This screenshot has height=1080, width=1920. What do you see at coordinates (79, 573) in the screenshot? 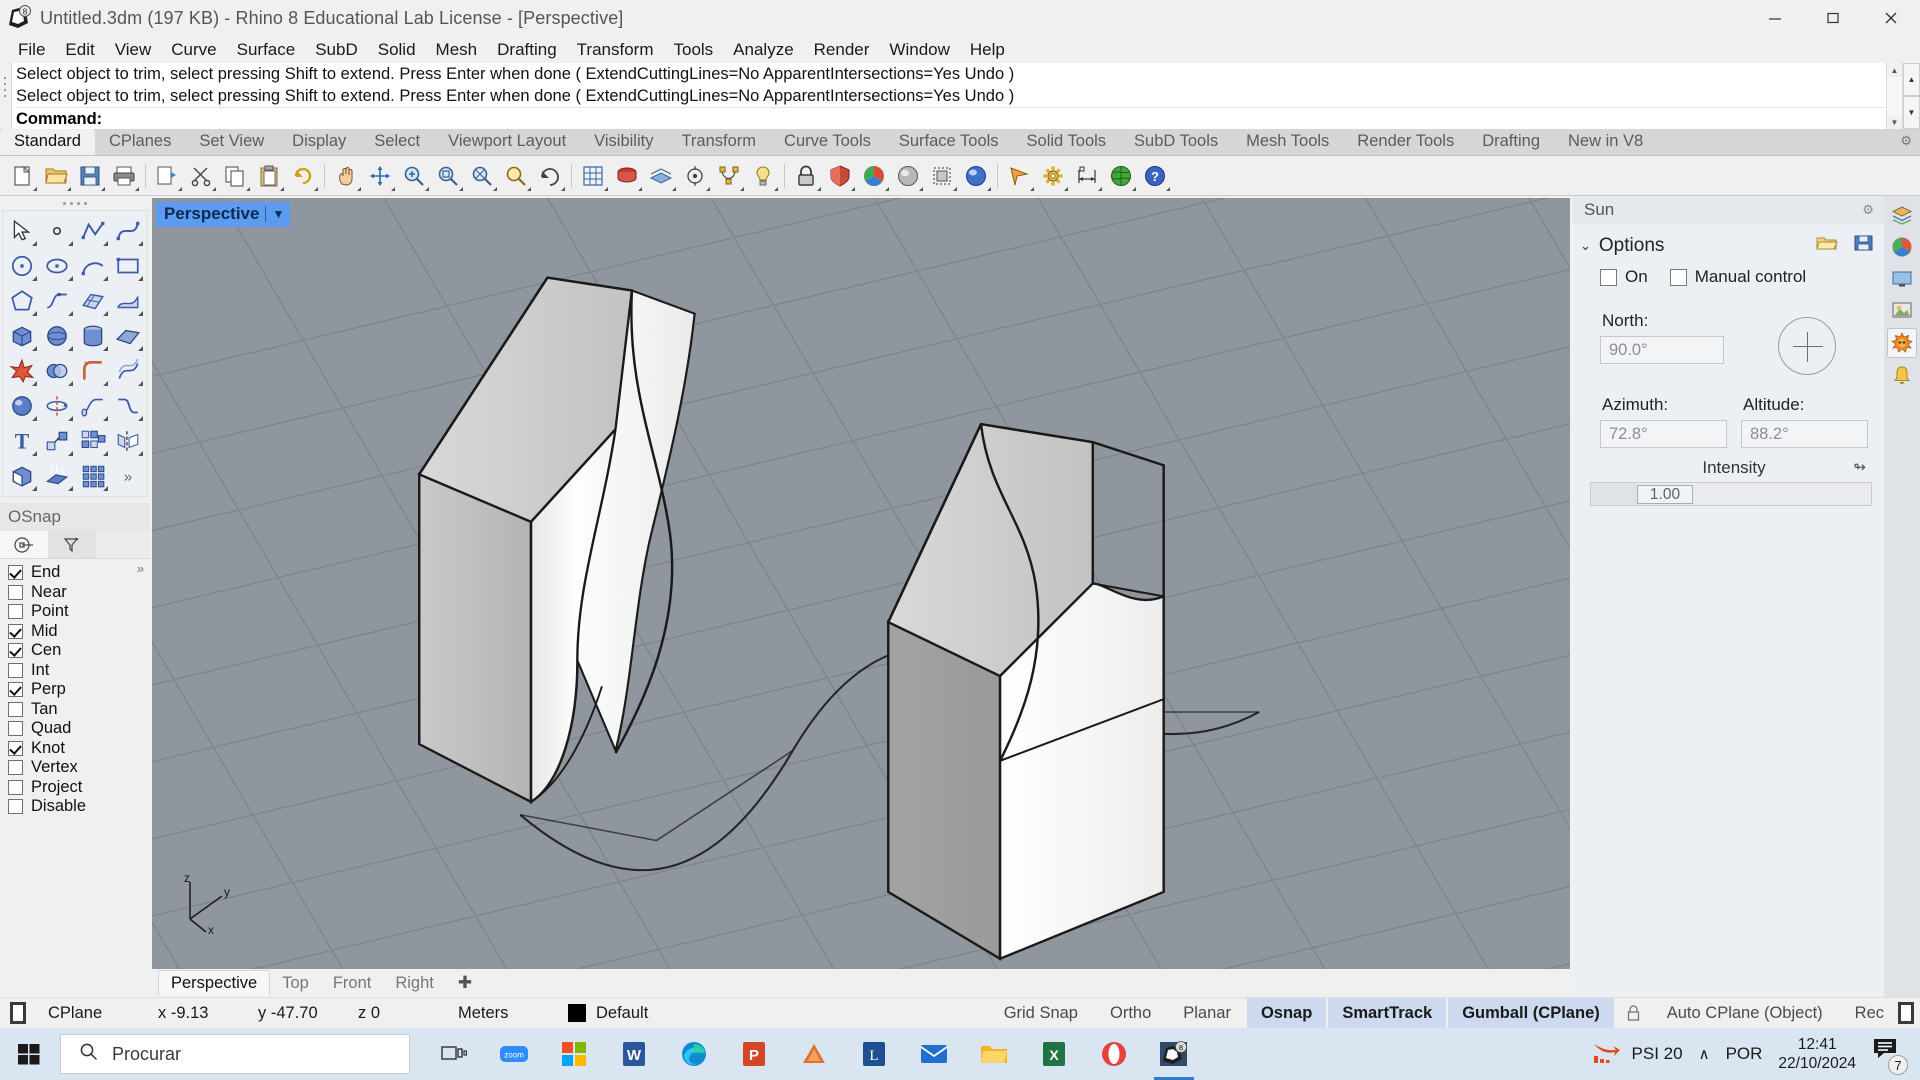
I see `osnap-option-end: End` at bounding box center [79, 573].